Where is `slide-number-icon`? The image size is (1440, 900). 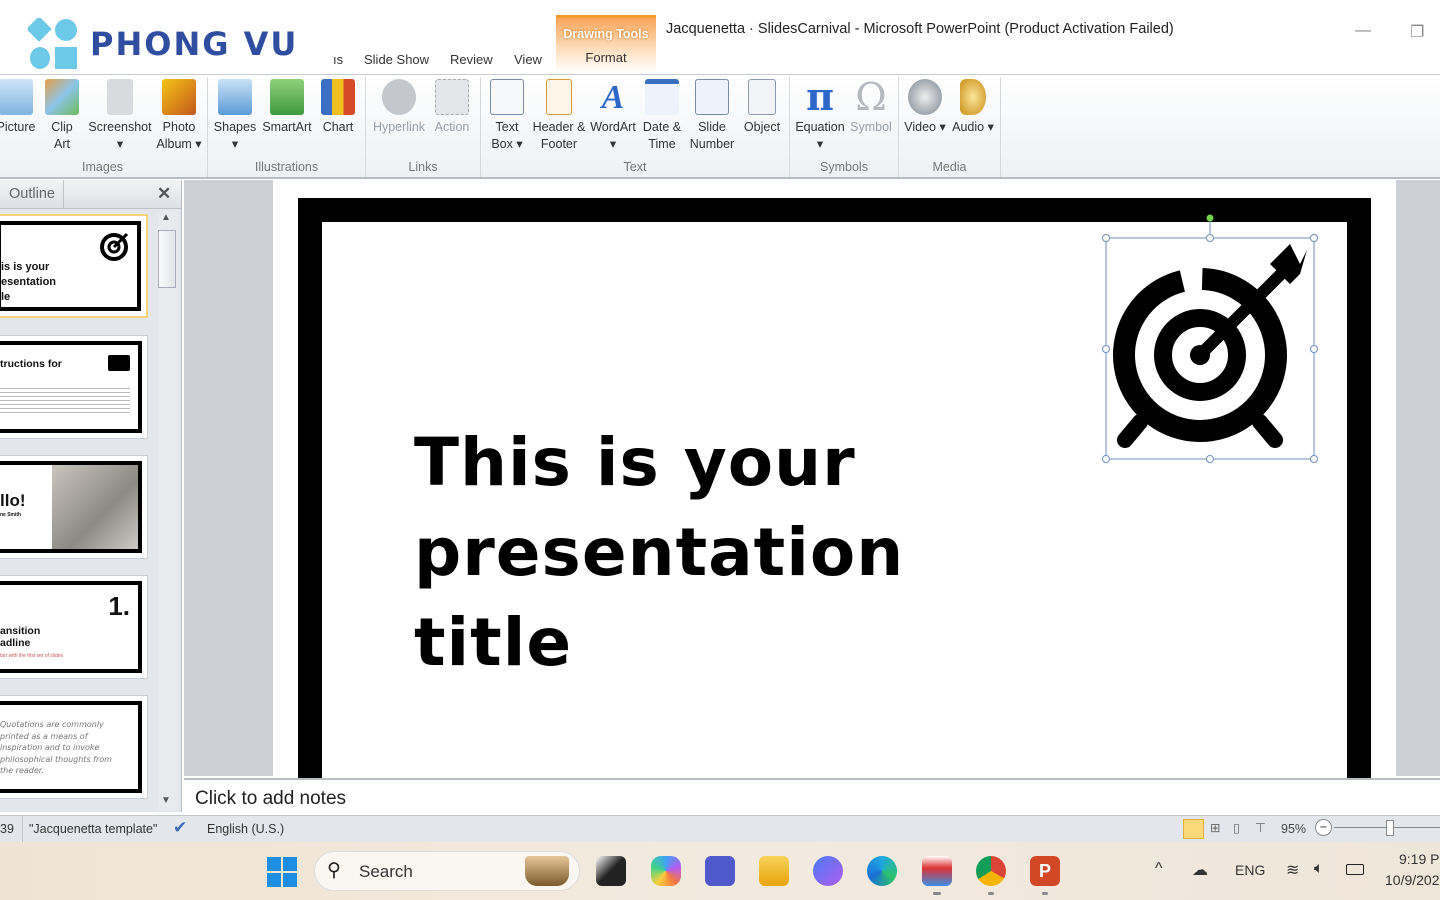 slide-number-icon is located at coordinates (712, 97).